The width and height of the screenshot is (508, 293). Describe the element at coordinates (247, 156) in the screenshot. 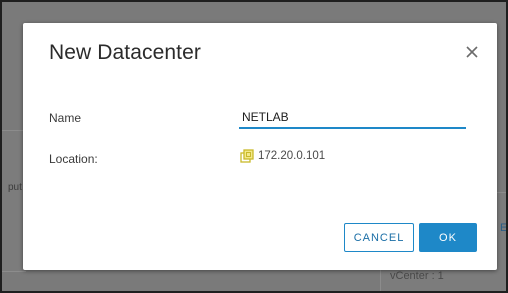

I see `vcenter-server-icon` at that location.